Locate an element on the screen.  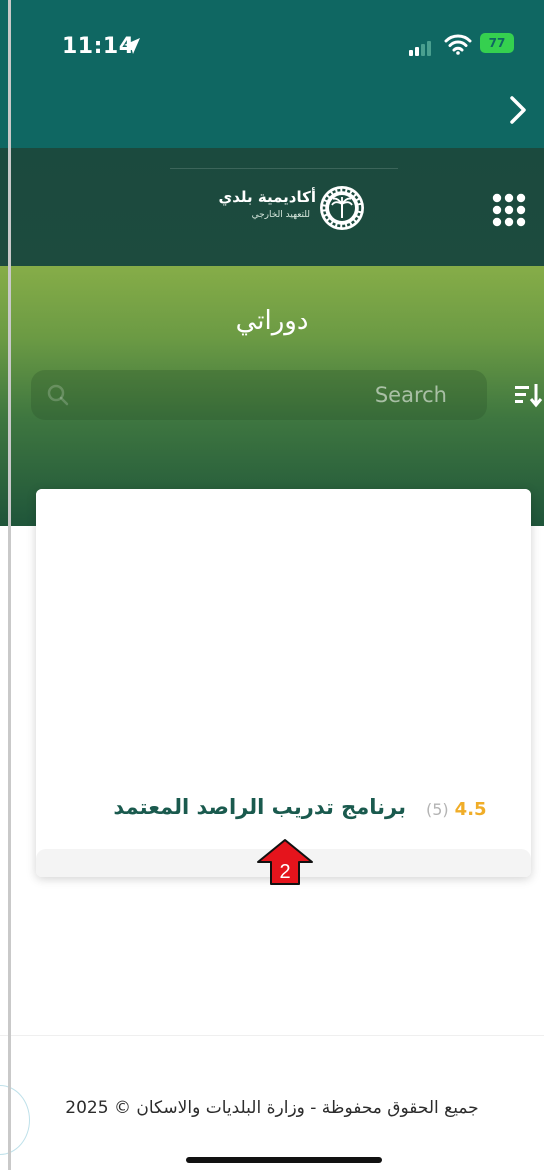
annotation-arrow-icon: 2 is located at coordinates (285, 862).